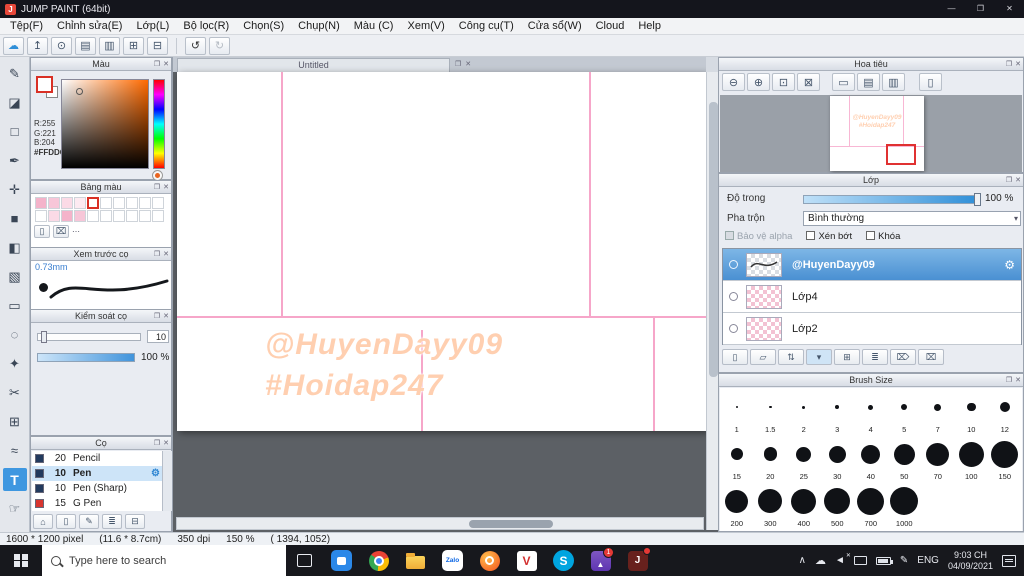  What do you see at coordinates (872, 329) in the screenshot?
I see `layer-row: Lớp2` at bounding box center [872, 329].